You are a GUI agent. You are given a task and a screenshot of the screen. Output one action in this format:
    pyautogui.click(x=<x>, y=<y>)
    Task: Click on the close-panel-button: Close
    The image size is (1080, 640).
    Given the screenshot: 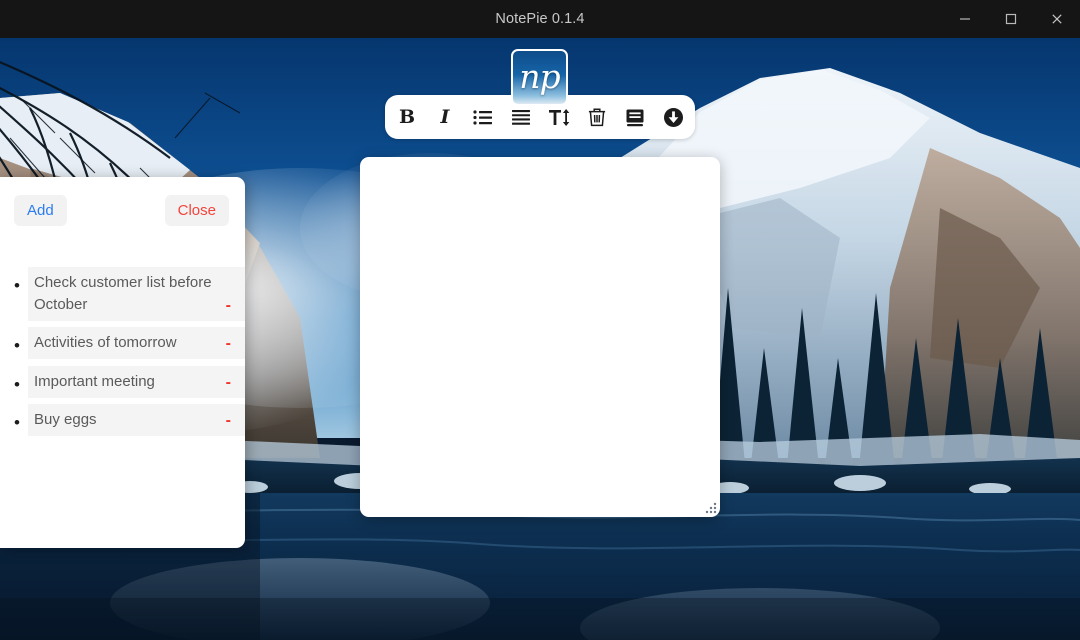 What is the action you would take?
    pyautogui.click(x=196, y=211)
    